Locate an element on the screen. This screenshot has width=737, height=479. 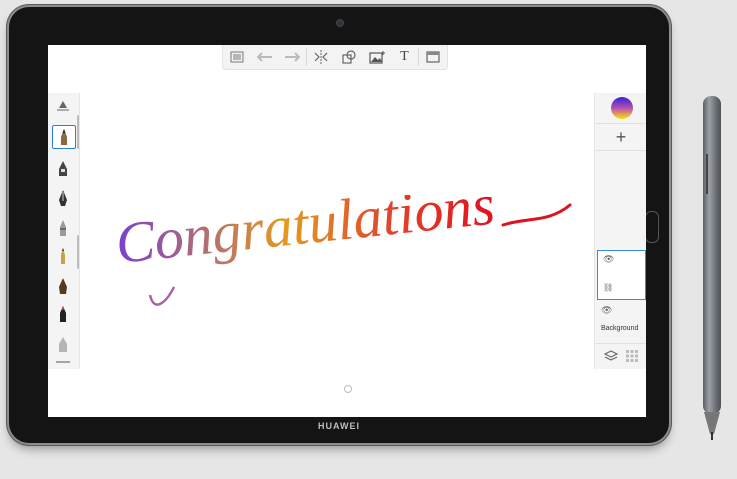
layers-icon is located at coordinates (611, 356).